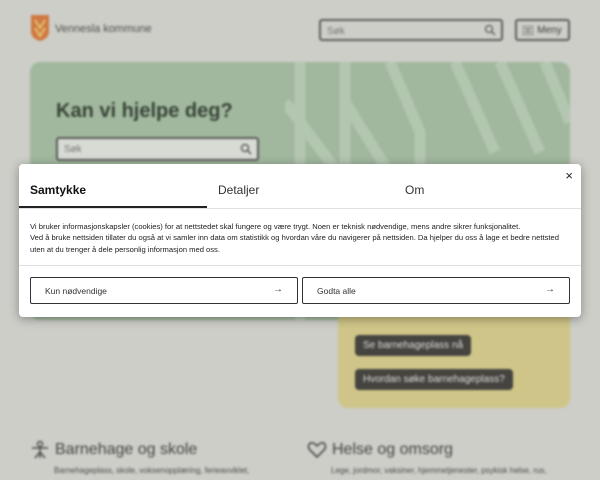  I want to click on tab-samtykke: Samtykke, so click(58, 190).